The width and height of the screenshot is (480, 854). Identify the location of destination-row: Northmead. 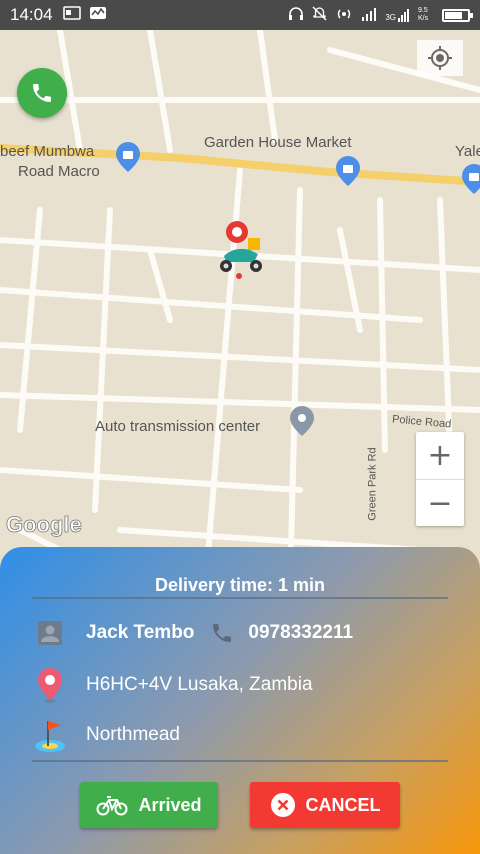
(106, 735).